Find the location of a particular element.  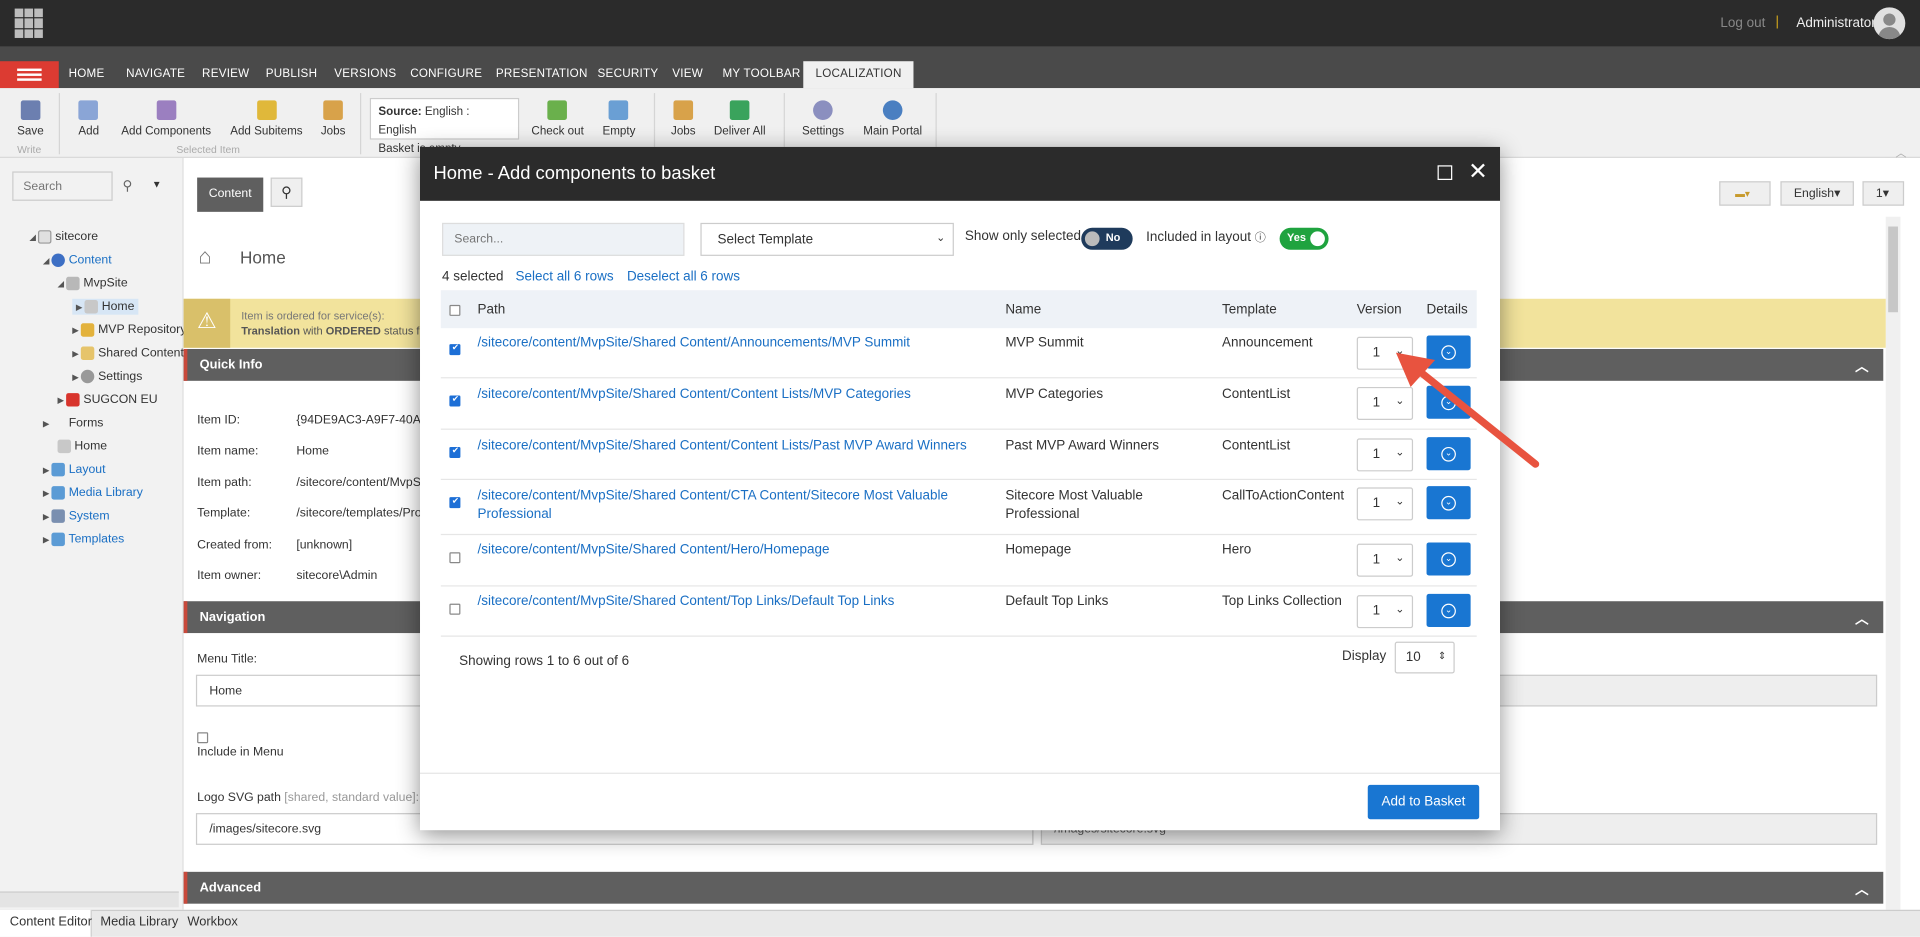

maximize-icon is located at coordinates (1445, 173).